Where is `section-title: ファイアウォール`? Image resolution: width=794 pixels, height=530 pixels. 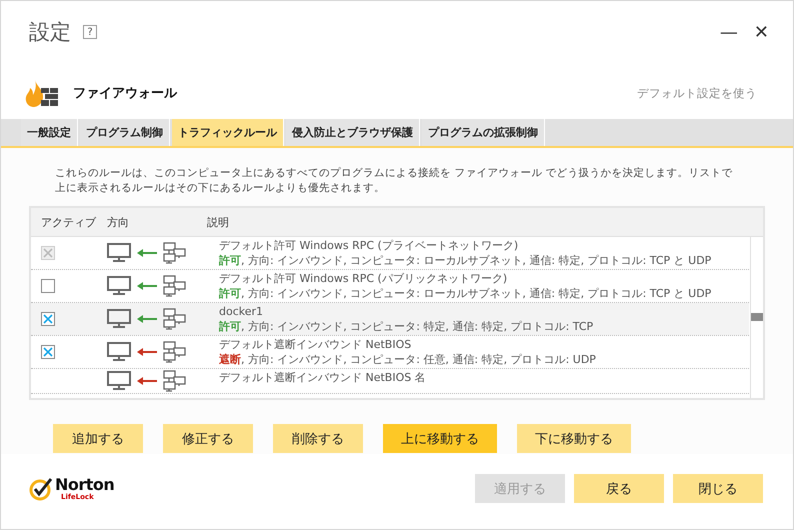
section-title: ファイアウォール is located at coordinates (125, 93).